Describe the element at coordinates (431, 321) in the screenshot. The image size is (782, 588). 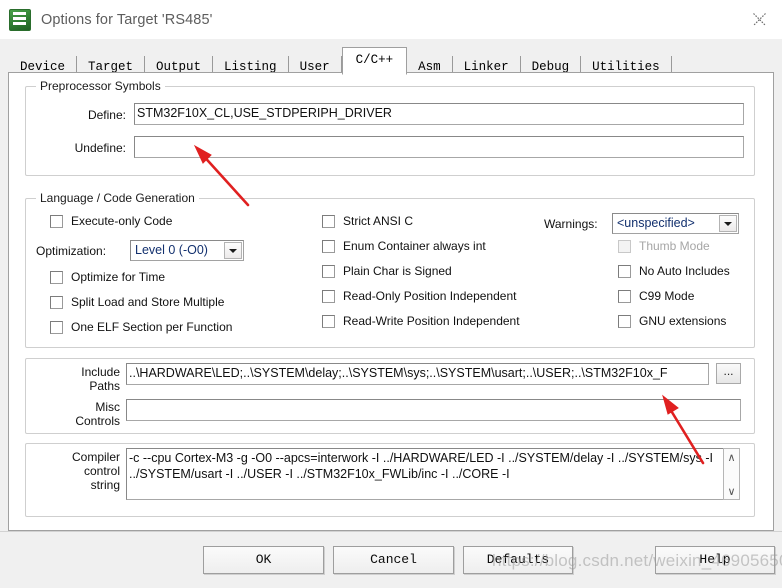
I see `label-read-write-position-independent: Read-Write Position Independent` at that location.